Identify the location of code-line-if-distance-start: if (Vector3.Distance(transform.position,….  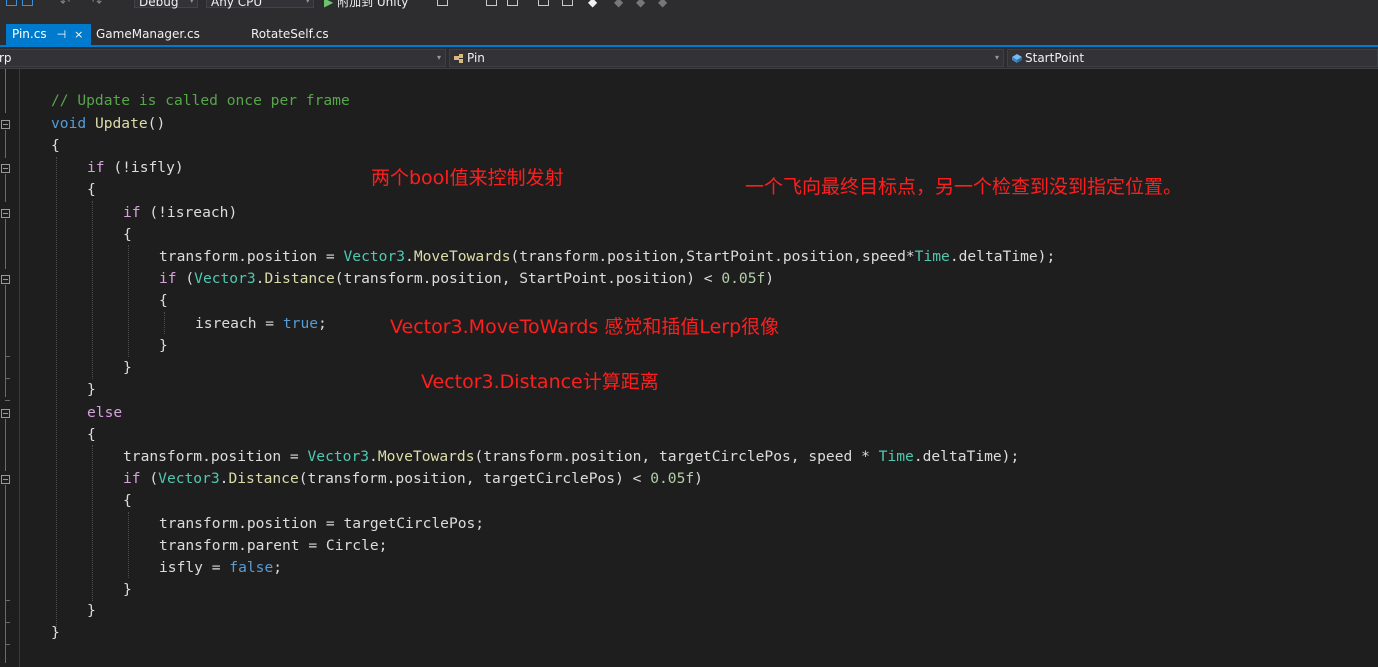
(466, 279).